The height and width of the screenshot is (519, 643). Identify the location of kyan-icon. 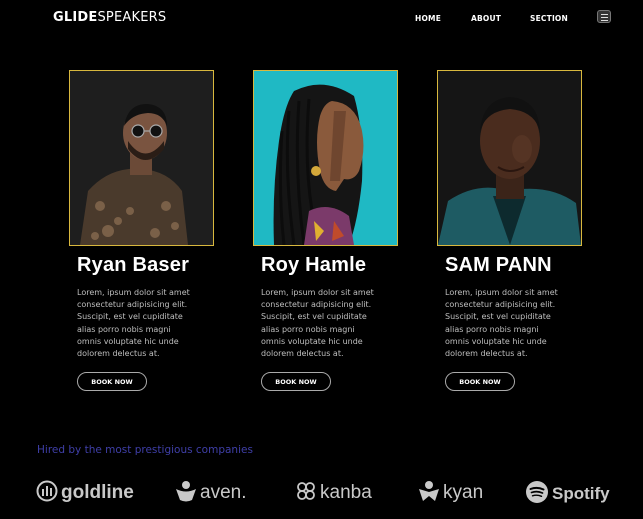
(429, 493).